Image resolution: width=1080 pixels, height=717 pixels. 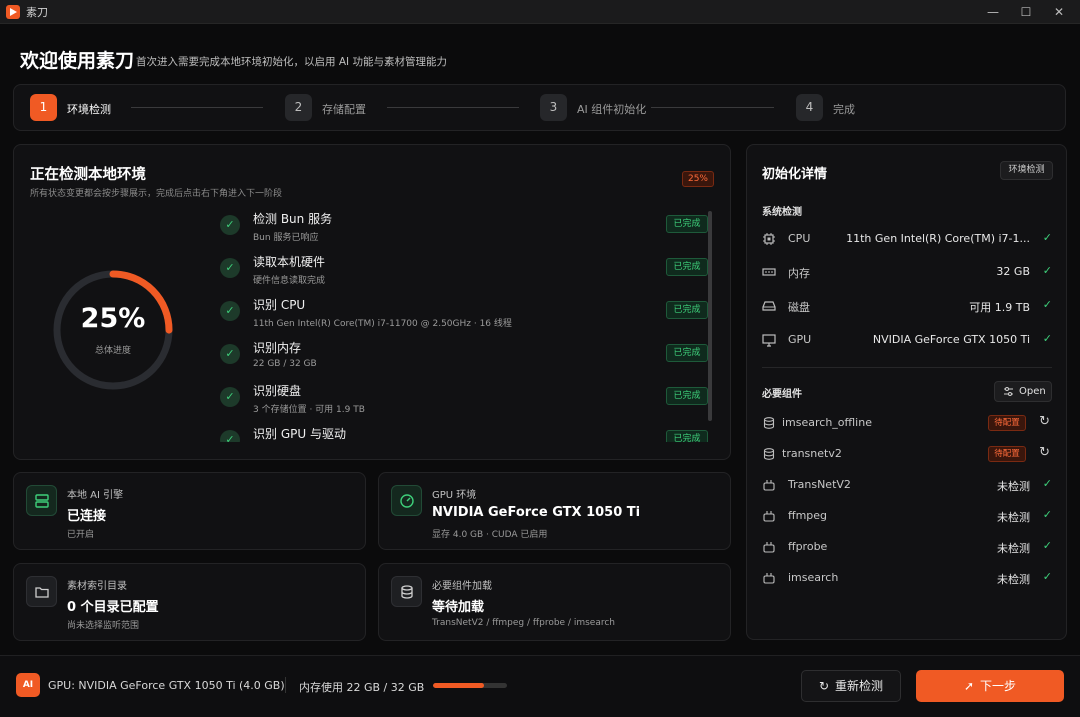 What do you see at coordinates (844, 109) in the screenshot?
I see `step-4-label: 完成` at bounding box center [844, 109].